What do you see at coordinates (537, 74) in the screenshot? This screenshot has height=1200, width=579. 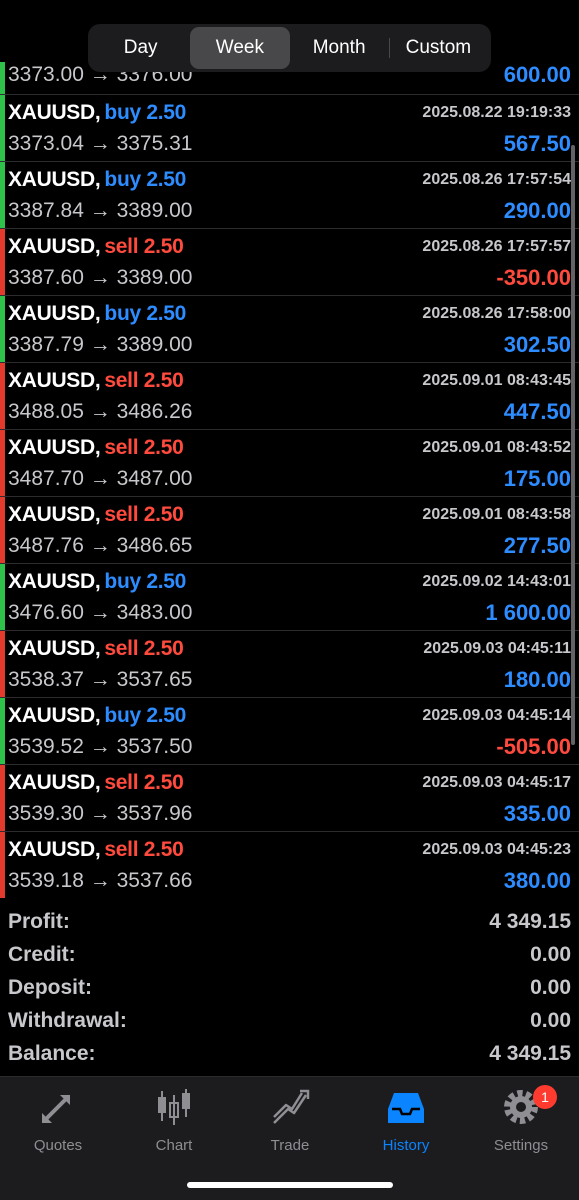 I see `deal-profit: 600.00` at bounding box center [537, 74].